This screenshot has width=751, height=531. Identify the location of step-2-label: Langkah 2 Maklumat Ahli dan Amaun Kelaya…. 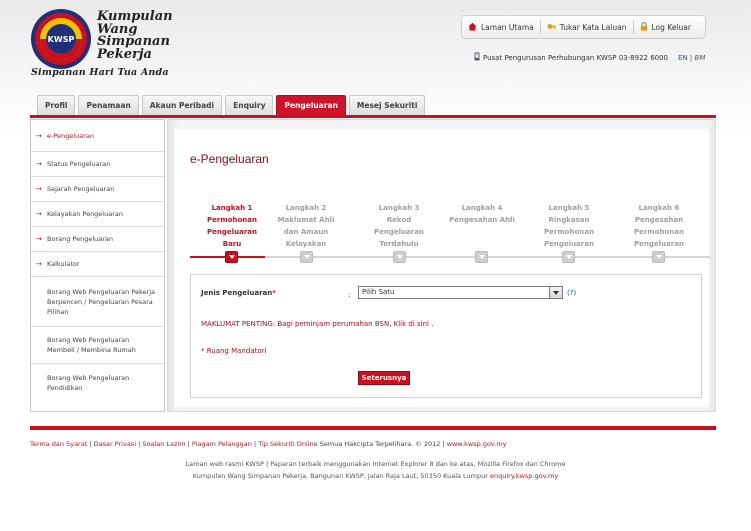
(306, 226).